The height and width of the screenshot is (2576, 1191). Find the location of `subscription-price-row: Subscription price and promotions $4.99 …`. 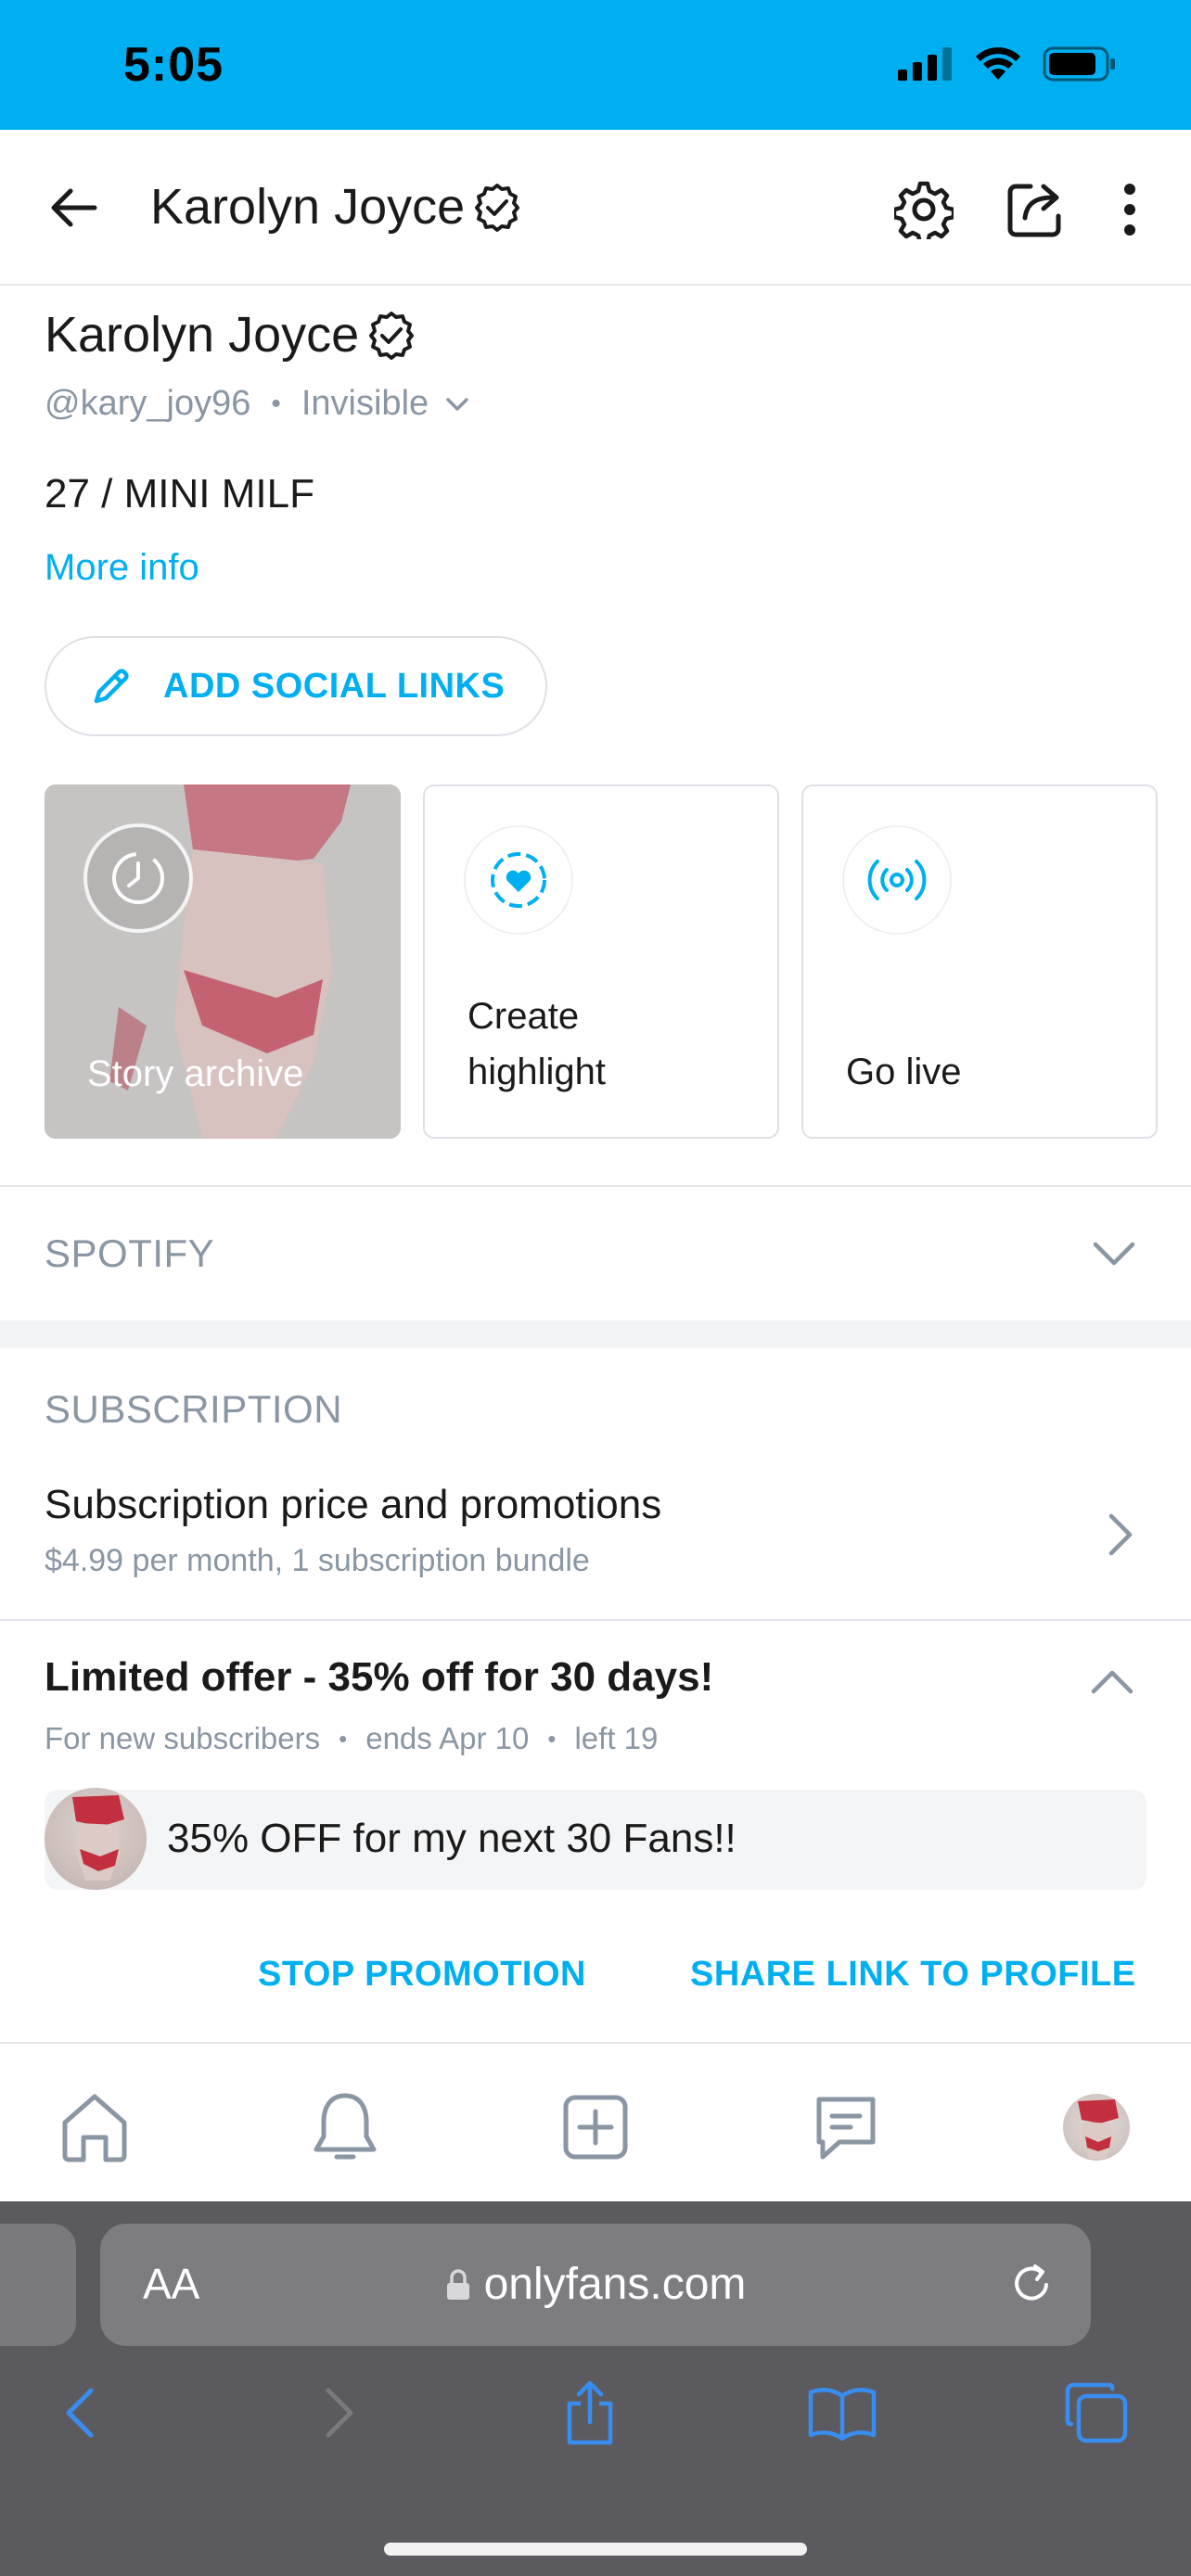

subscription-price-row: Subscription price and promotions $4.99 … is located at coordinates (595, 1545).